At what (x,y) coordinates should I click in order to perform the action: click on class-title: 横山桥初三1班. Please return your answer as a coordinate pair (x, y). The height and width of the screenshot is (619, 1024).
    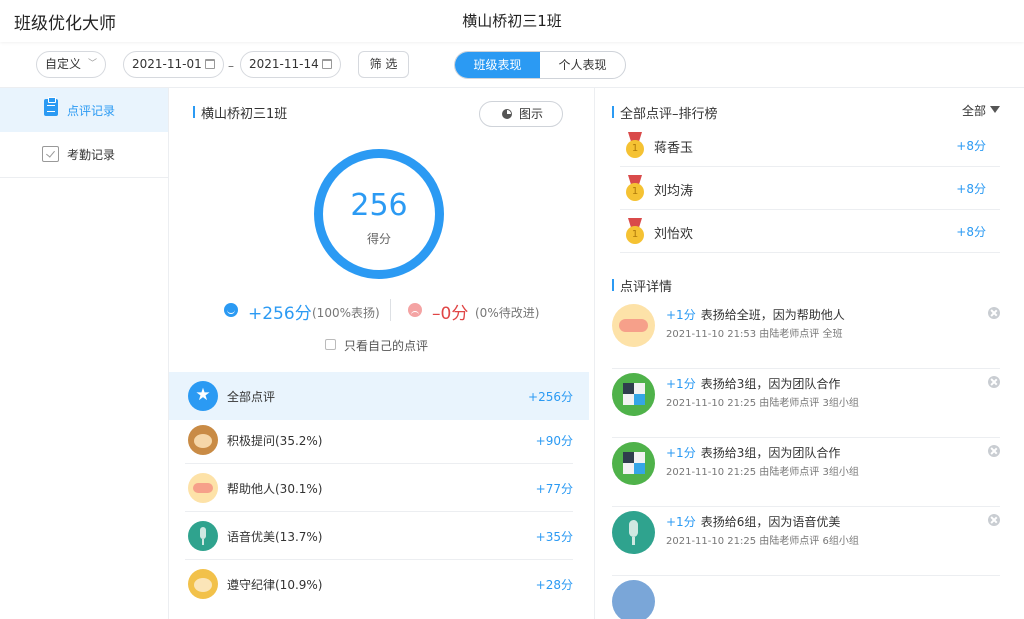
    Looking at the image, I should click on (512, 21).